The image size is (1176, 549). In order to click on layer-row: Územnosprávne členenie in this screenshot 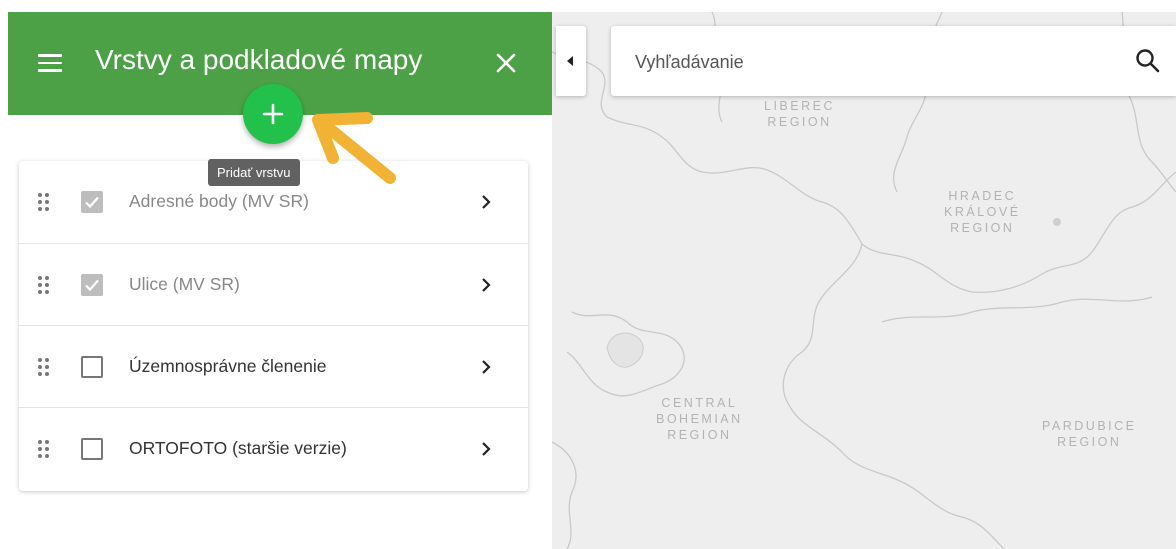, I will do `click(273, 366)`.